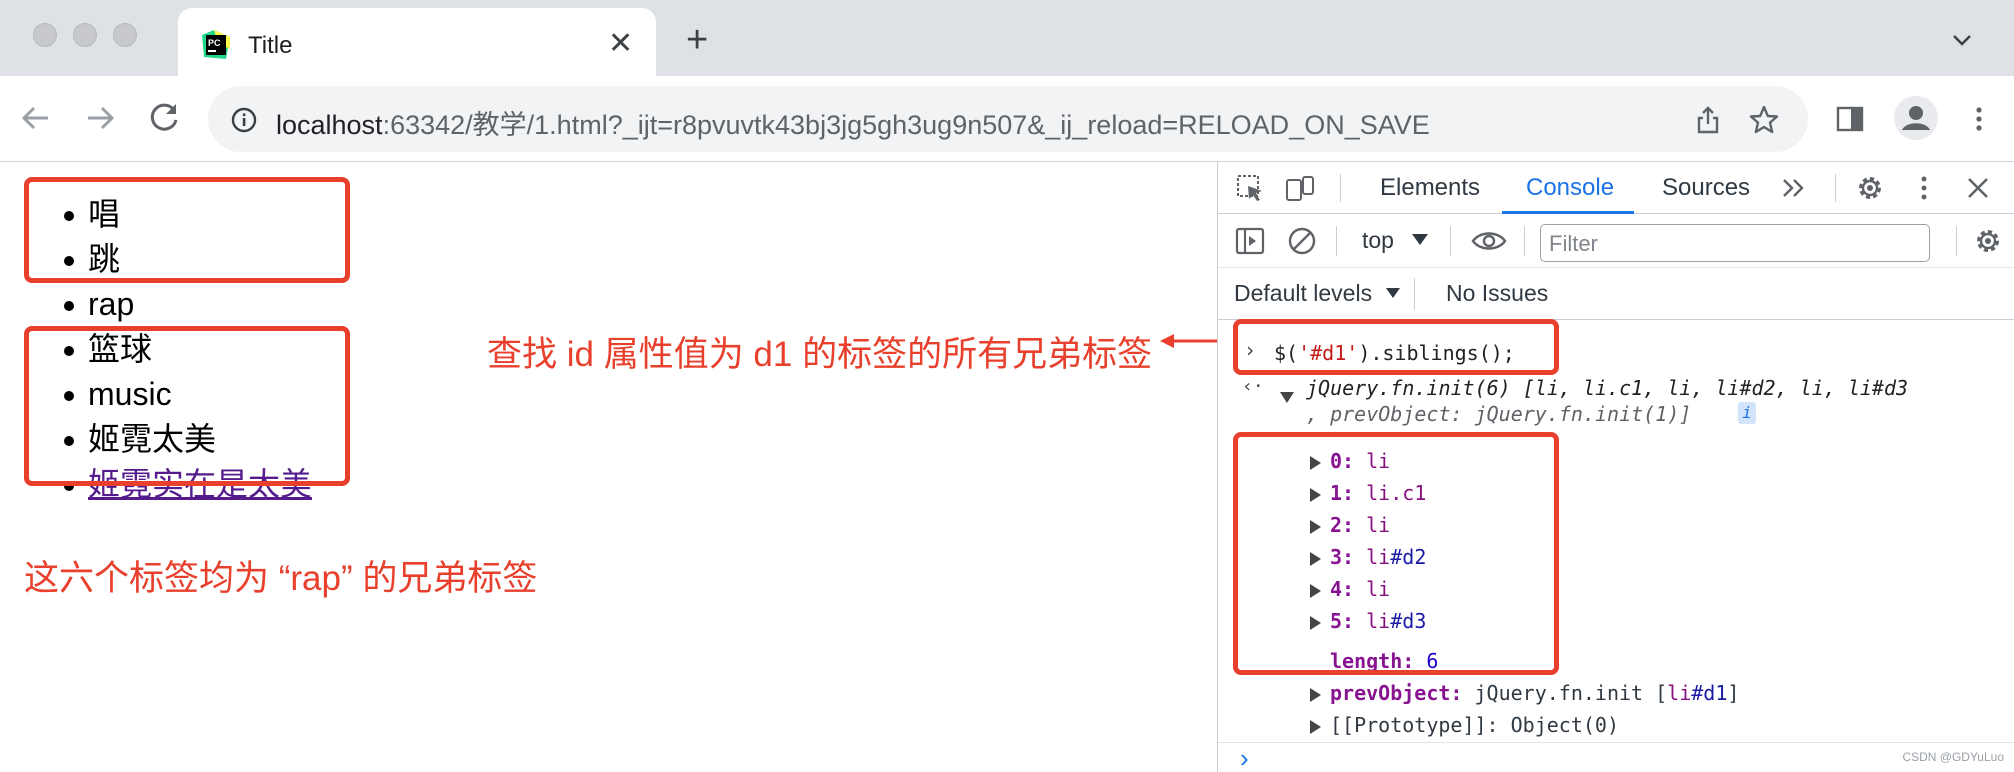  I want to click on plus-icon: +, so click(697, 40).